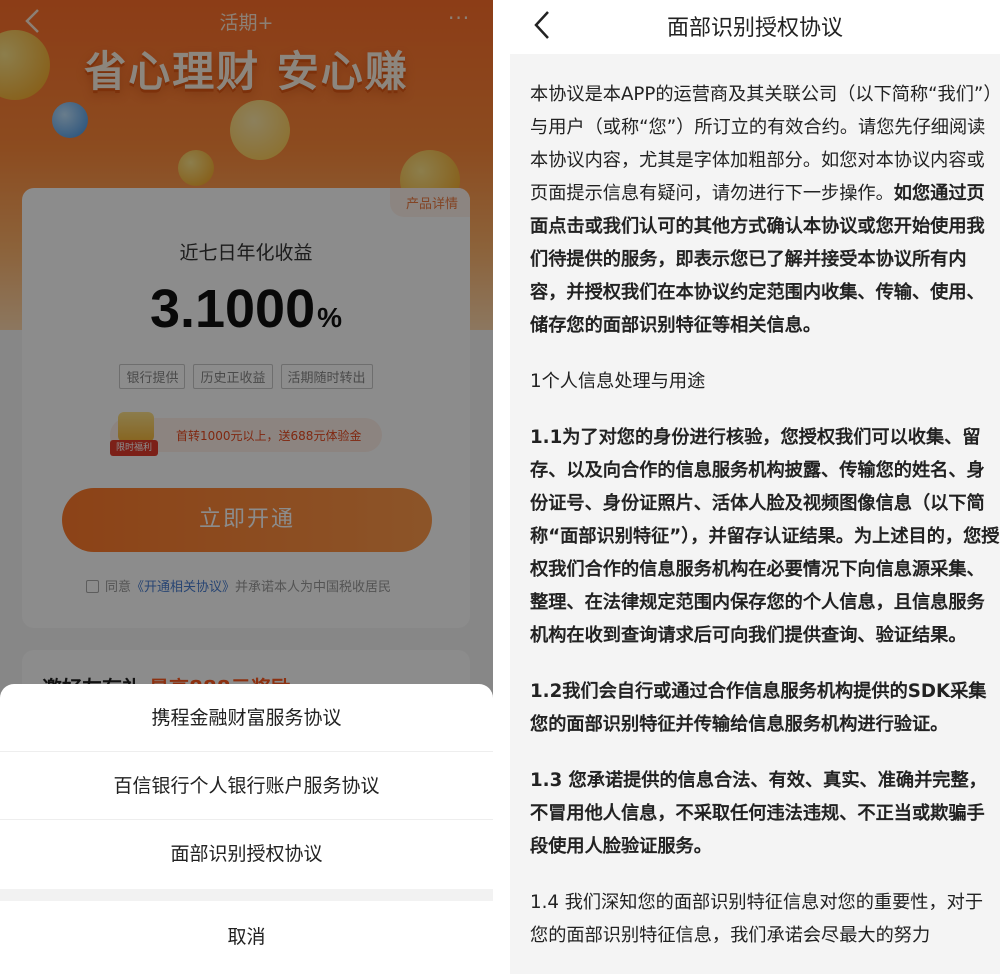 The width and height of the screenshot is (1000, 974). What do you see at coordinates (246, 937) in the screenshot?
I see `cancel-button: 取消` at bounding box center [246, 937].